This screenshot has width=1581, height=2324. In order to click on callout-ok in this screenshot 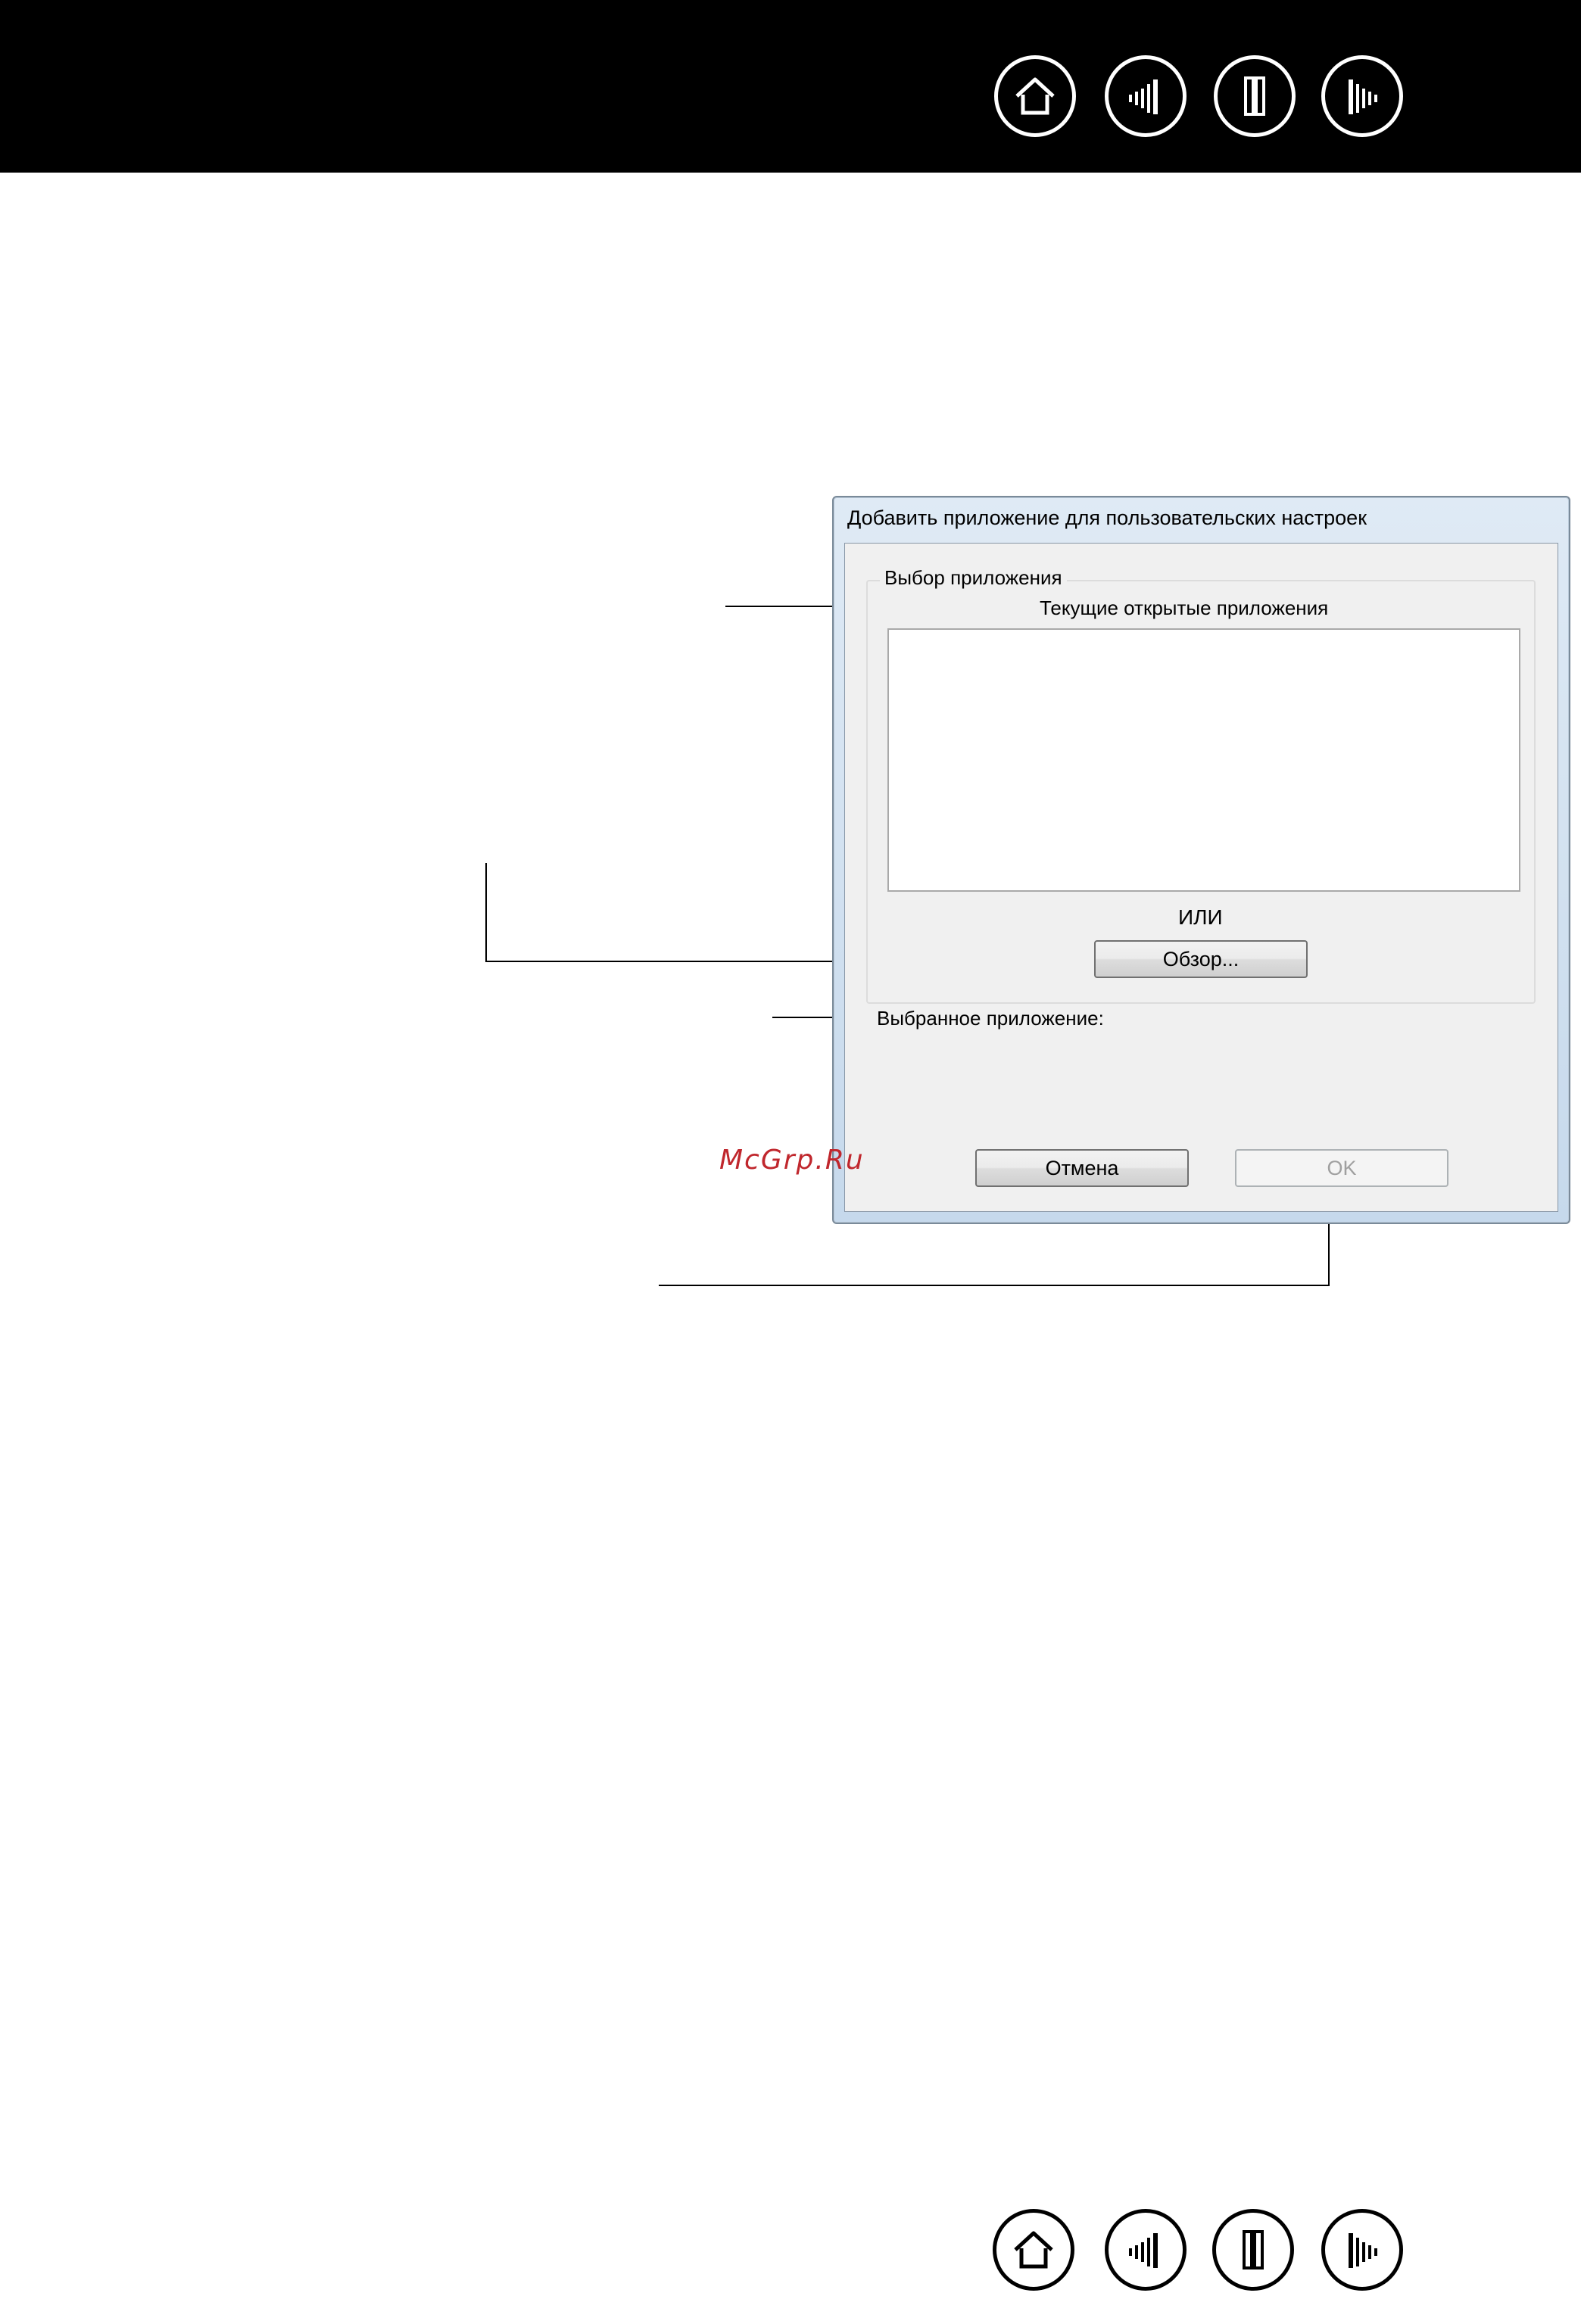, I will do `click(995, 1285)`.